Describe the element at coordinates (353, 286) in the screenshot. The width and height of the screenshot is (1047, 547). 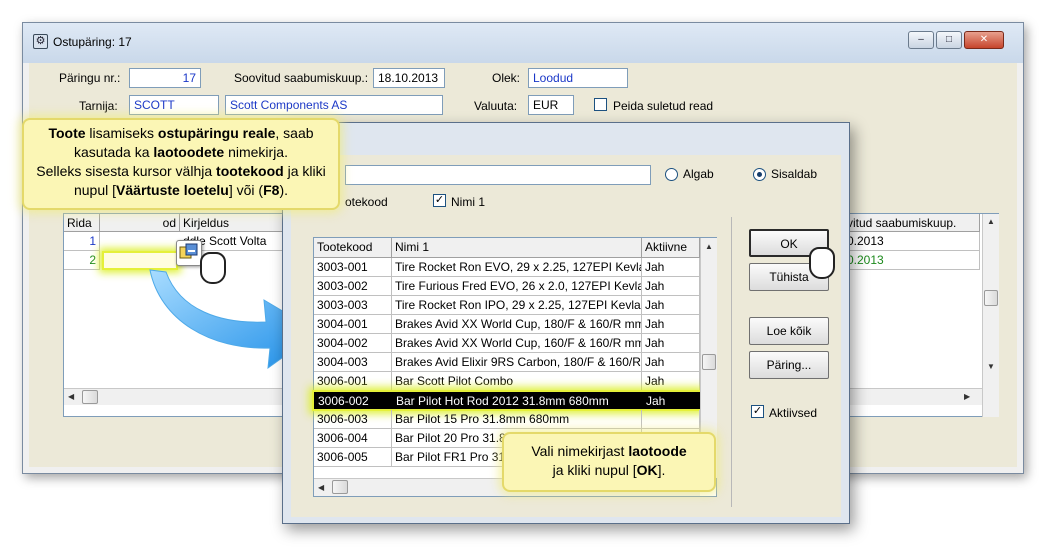
I see `item-code: 3003-002` at that location.